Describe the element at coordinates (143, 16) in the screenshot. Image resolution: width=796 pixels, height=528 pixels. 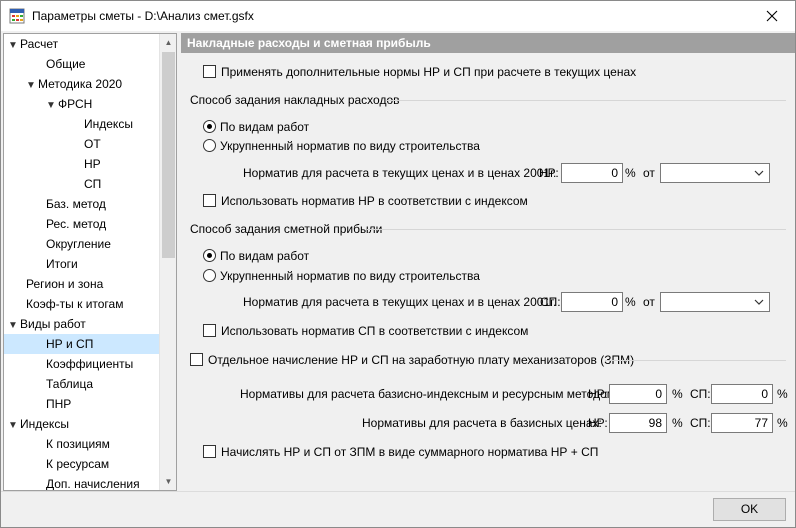
I see `window-title: Параметры сметы - D:\Анализ смет.gsfx` at that location.